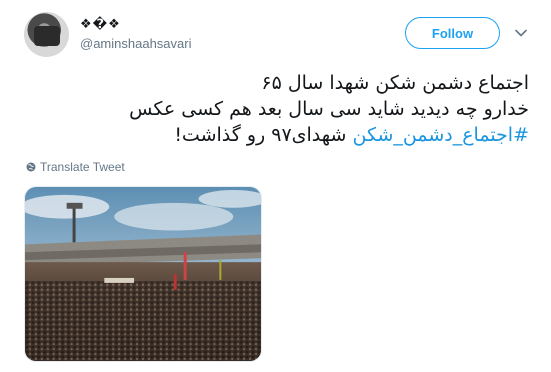 The width and height of the screenshot is (551, 372). What do you see at coordinates (521, 33) in the screenshot?
I see `chevron-down-icon` at bounding box center [521, 33].